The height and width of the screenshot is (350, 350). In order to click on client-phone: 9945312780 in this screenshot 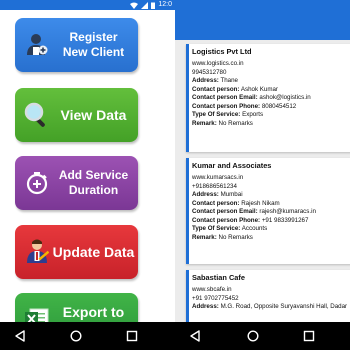, I will do `click(209, 72)`.